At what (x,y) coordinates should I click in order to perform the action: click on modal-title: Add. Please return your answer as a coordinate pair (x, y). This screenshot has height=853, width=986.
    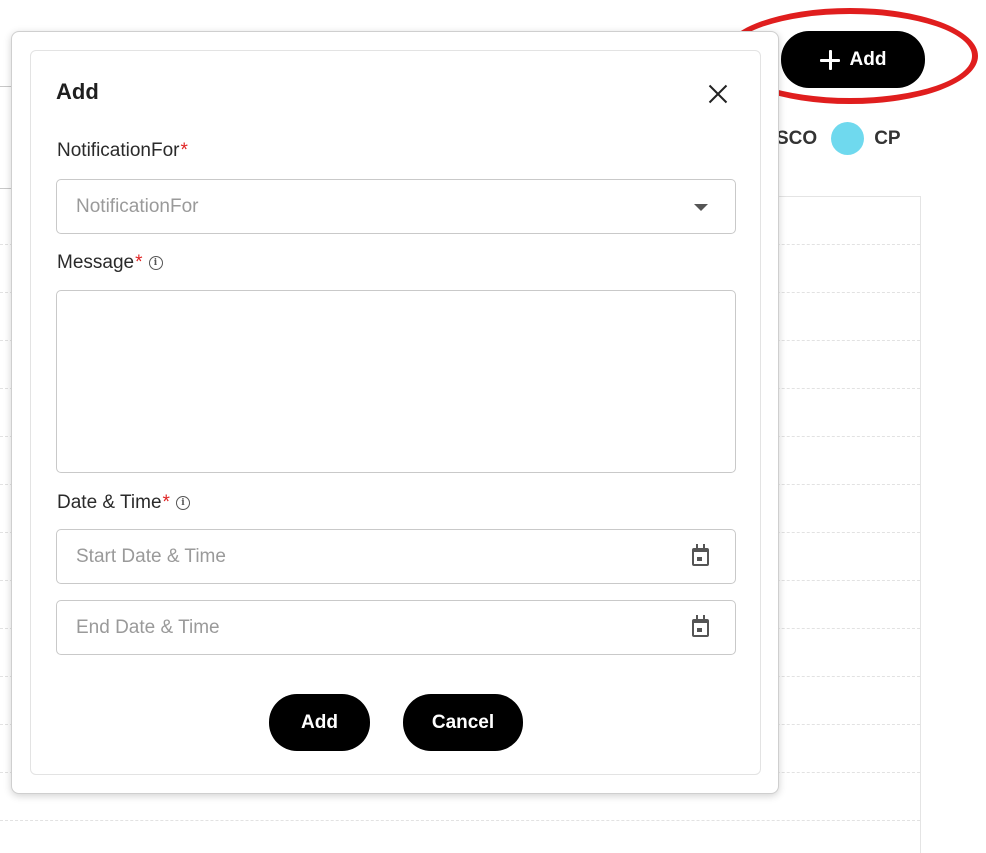
    Looking at the image, I should click on (77, 91).